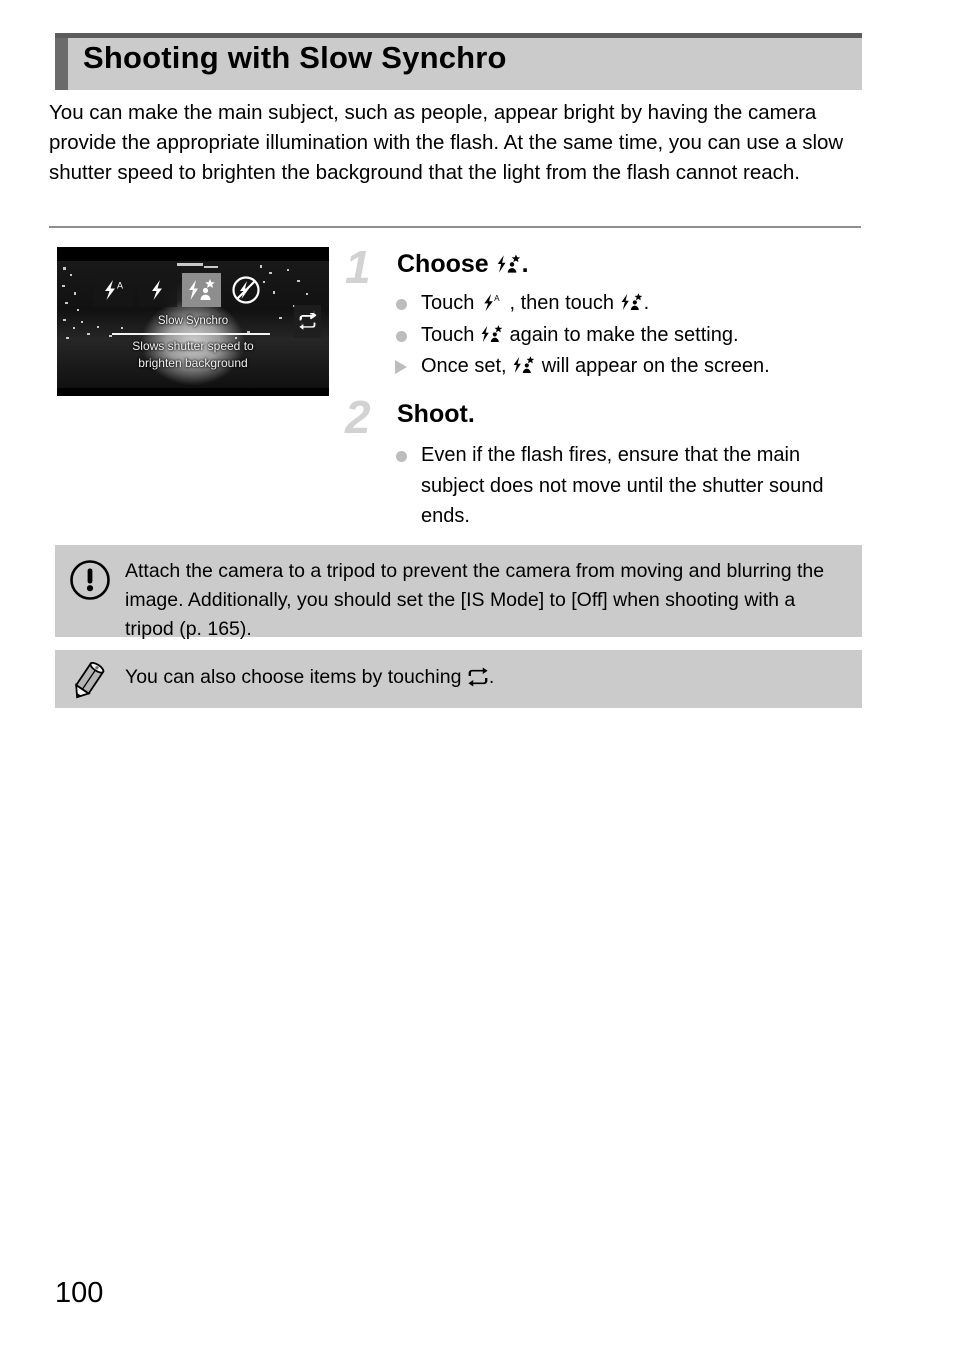  I want to click on note-box-text: You can also choose items by touching ., so click(493, 677).